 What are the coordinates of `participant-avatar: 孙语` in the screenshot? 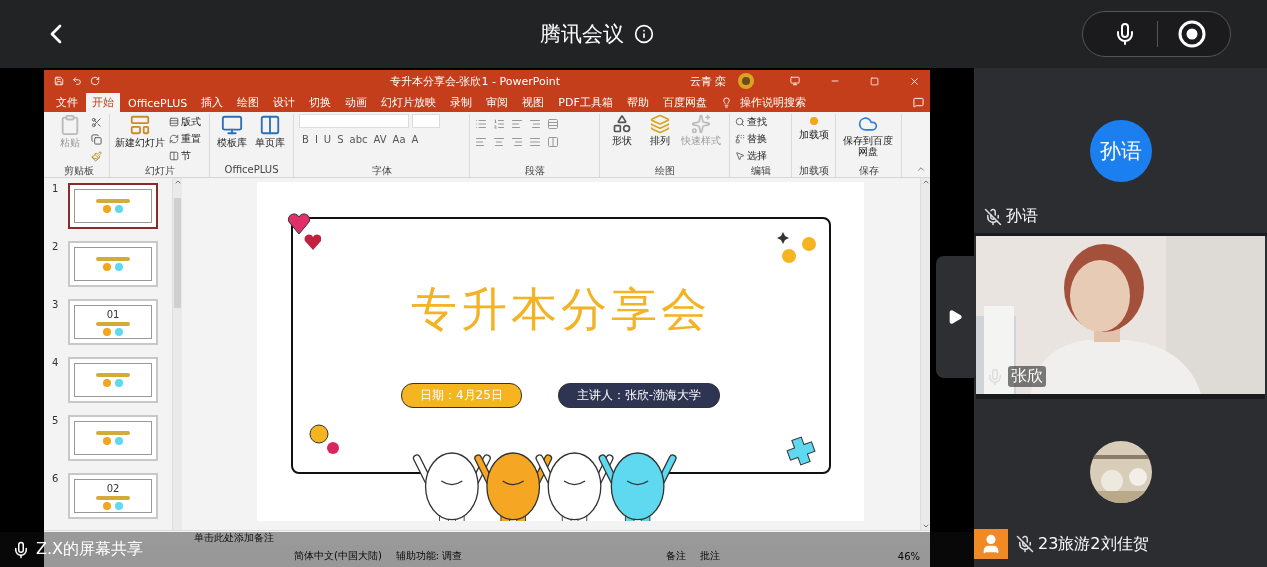 It's located at (1120, 150).